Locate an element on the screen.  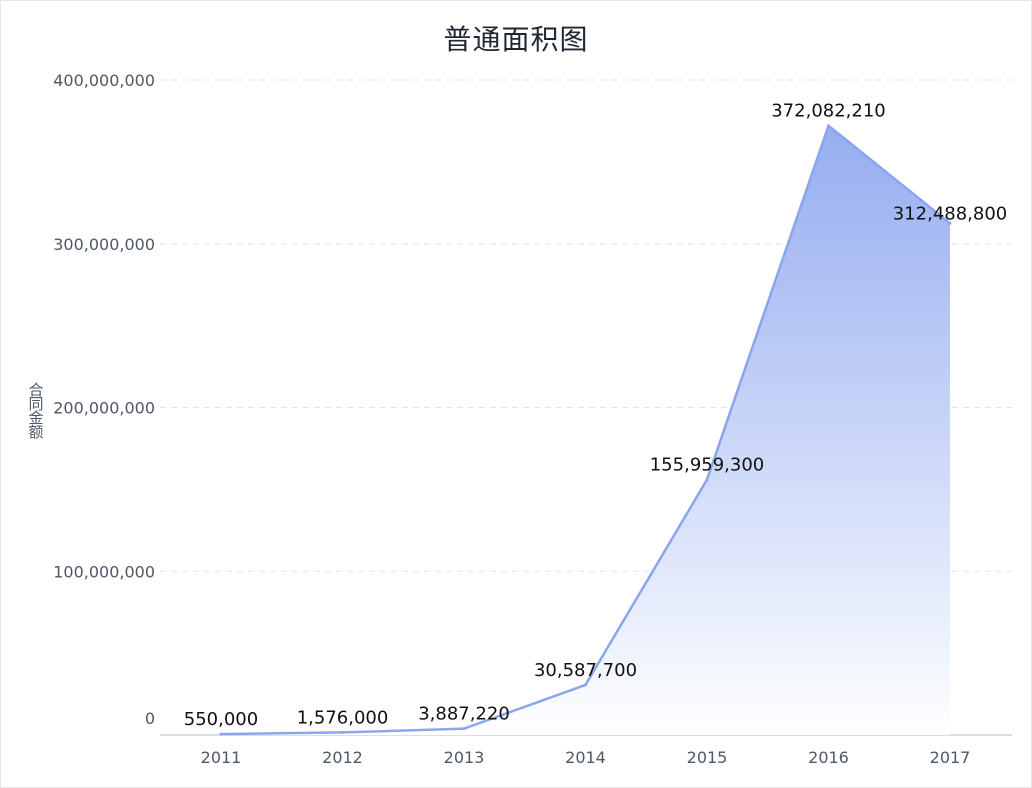
data-label-2016: 372,082,210 is located at coordinates (828, 111).